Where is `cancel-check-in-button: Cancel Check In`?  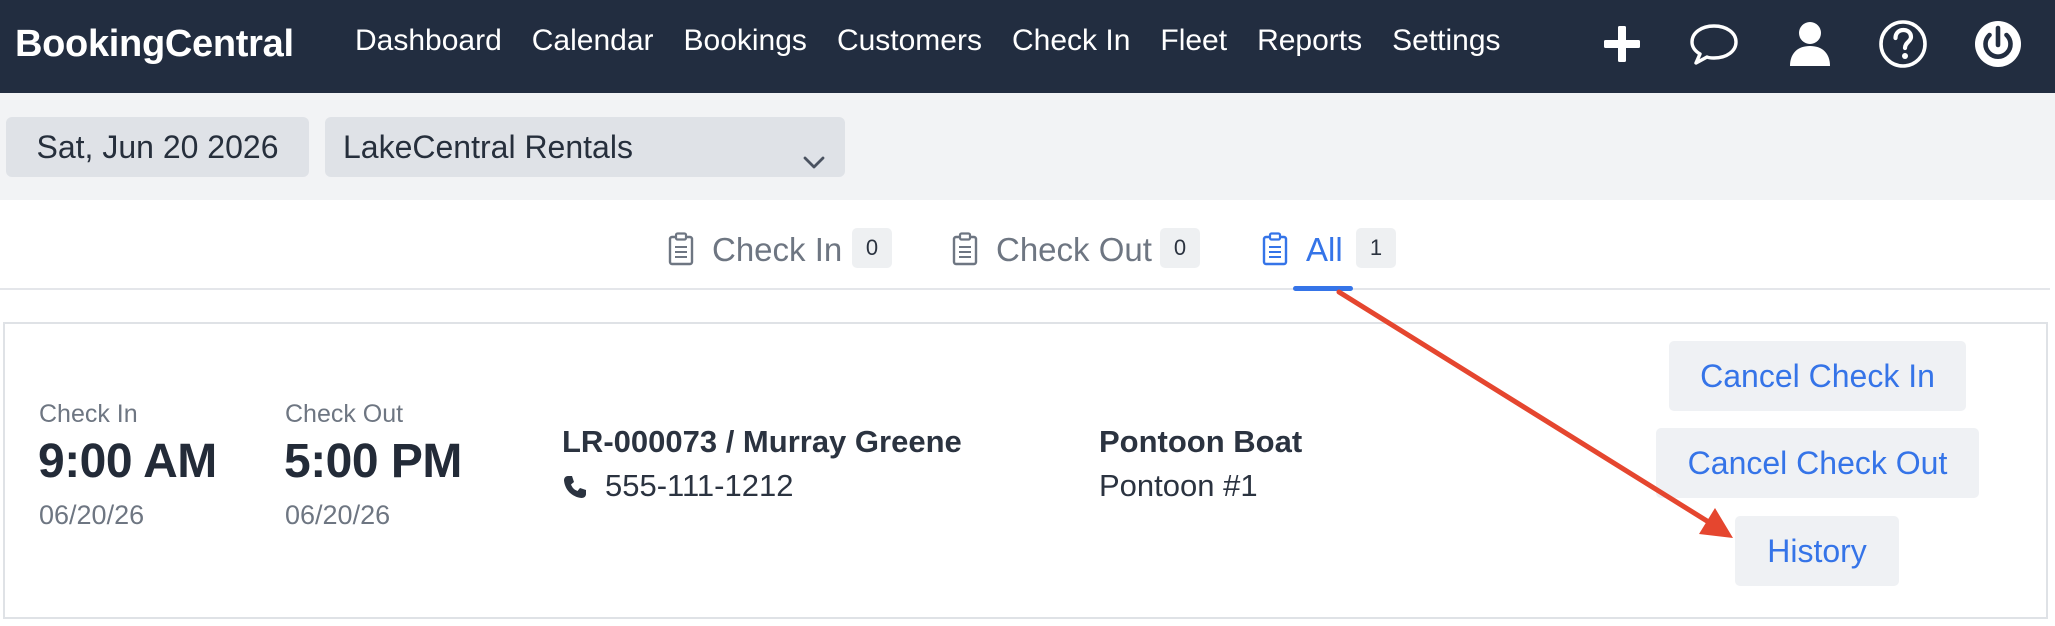
cancel-check-in-button: Cancel Check In is located at coordinates (1817, 376).